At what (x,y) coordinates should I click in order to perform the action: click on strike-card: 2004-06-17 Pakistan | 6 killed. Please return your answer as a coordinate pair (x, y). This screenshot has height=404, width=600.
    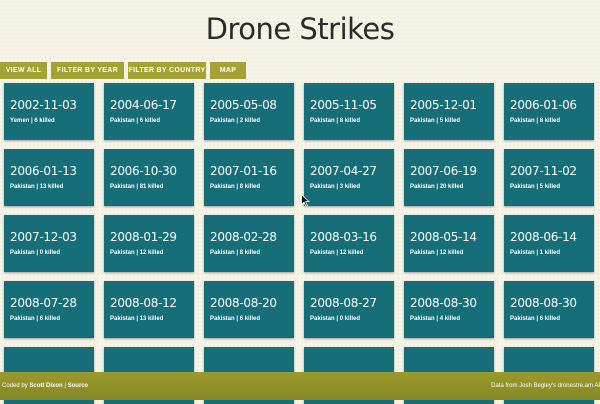
    Looking at the image, I should click on (149, 111).